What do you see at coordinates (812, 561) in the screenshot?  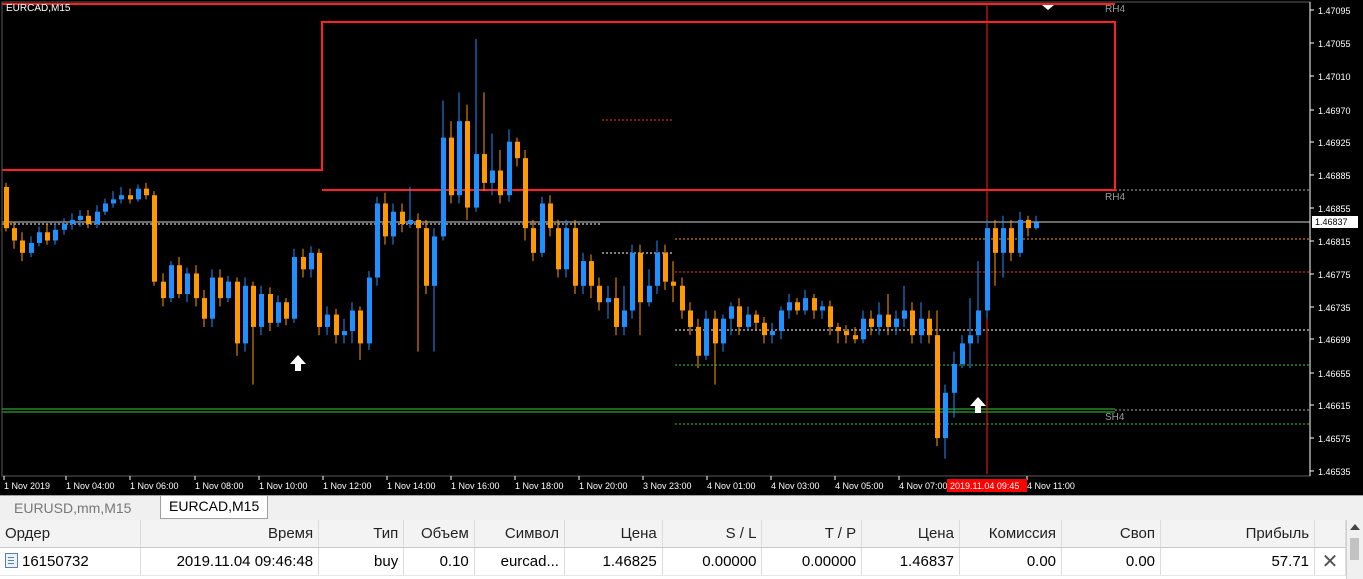 I see `cell-tp: 0.00000` at bounding box center [812, 561].